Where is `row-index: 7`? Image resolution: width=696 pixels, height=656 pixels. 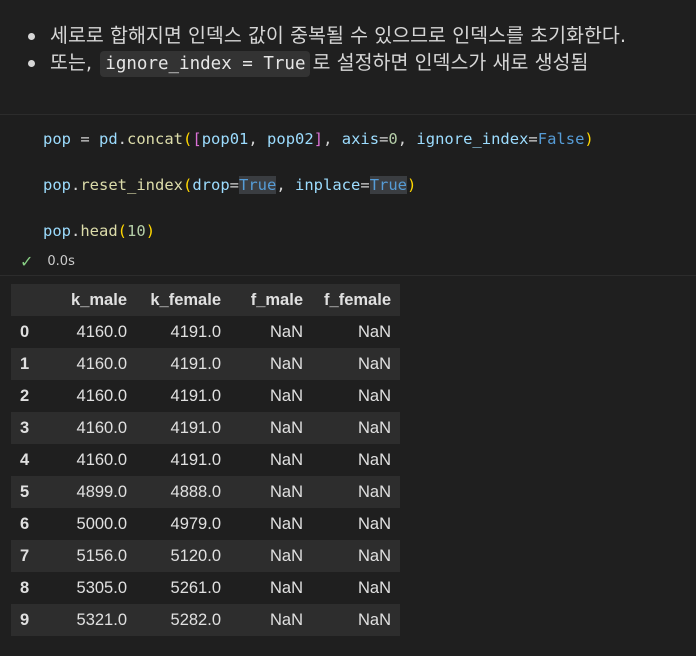 row-index: 7 is located at coordinates (25, 556).